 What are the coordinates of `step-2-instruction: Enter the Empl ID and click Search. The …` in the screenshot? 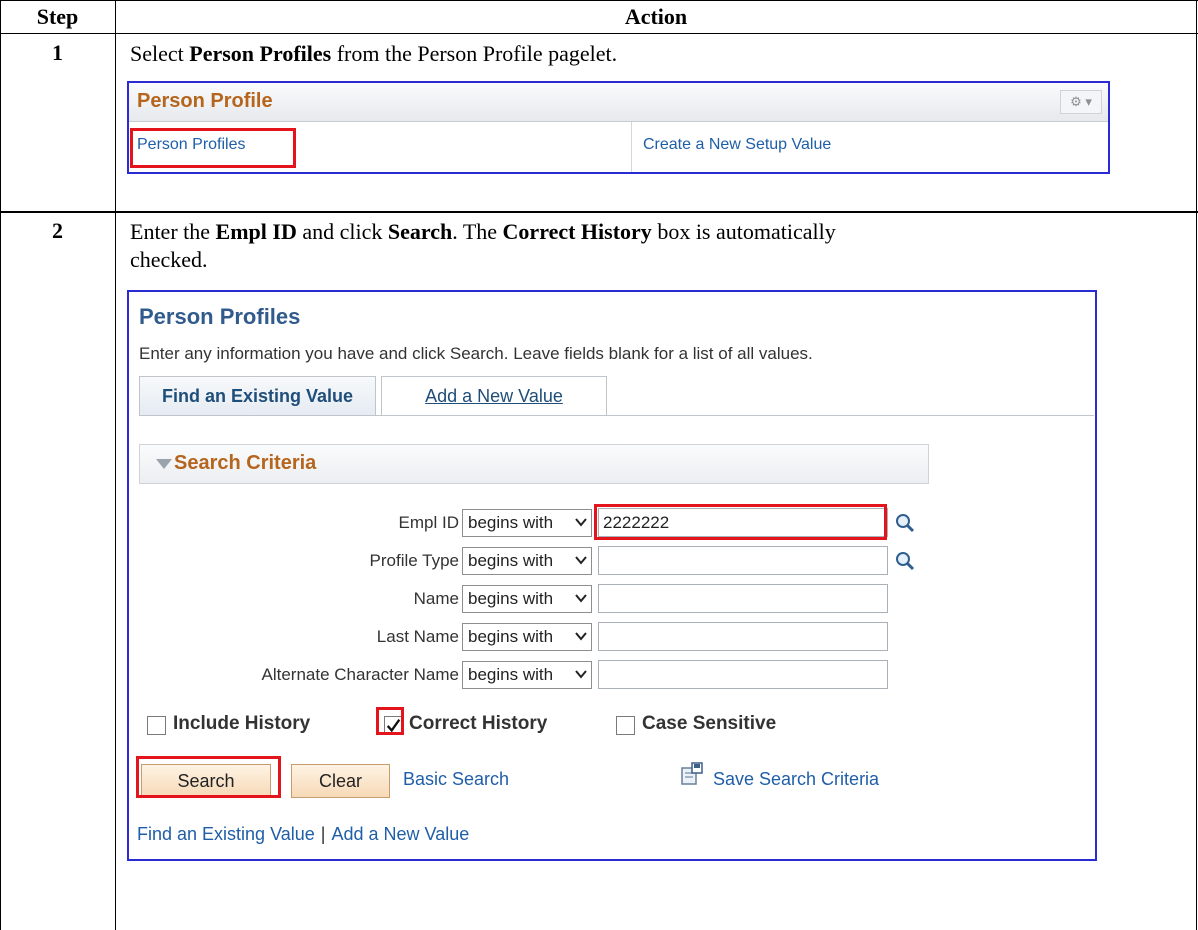 It's located at (483, 245).